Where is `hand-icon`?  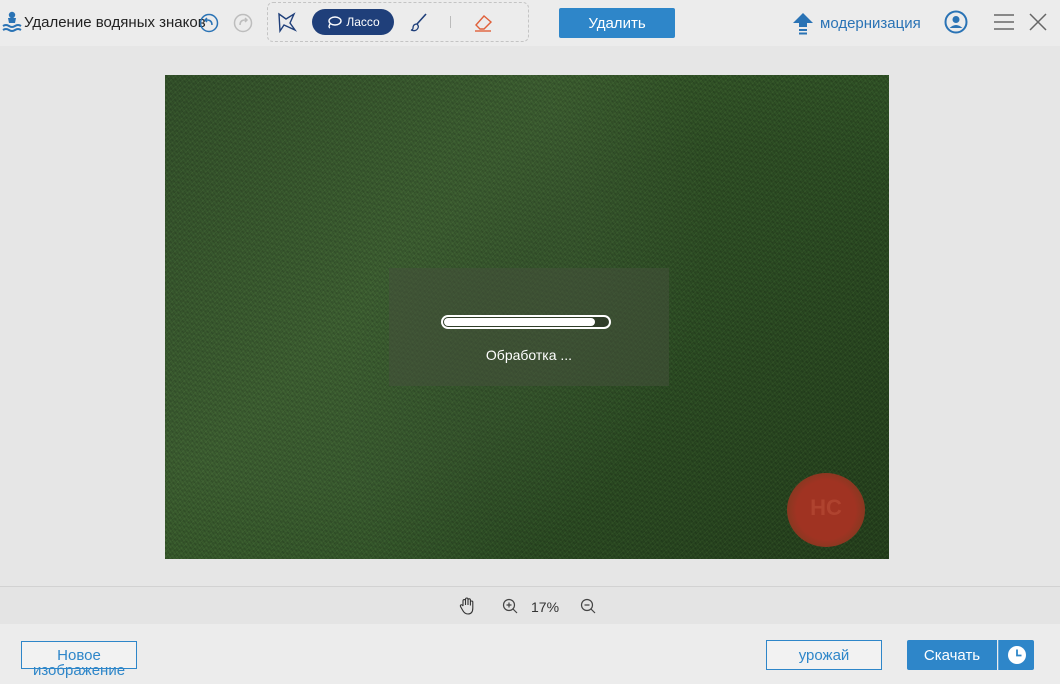
hand-icon is located at coordinates (467, 606).